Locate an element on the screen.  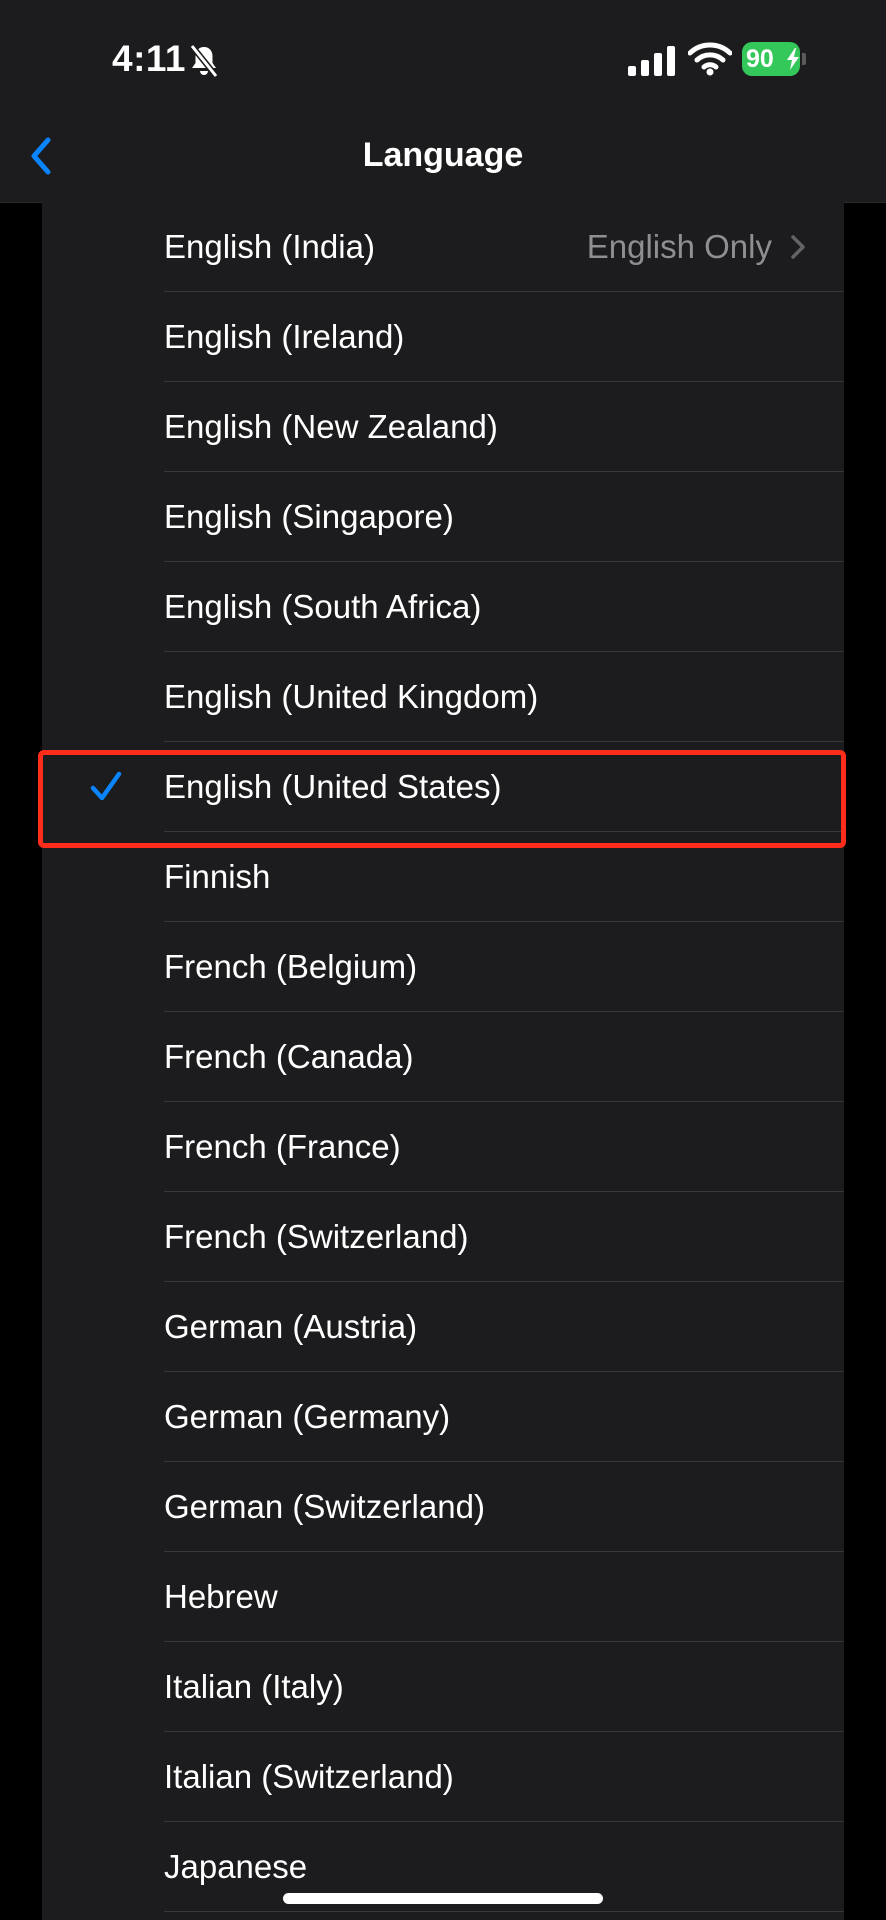
language-row: Hebrew is located at coordinates (443, 1597).